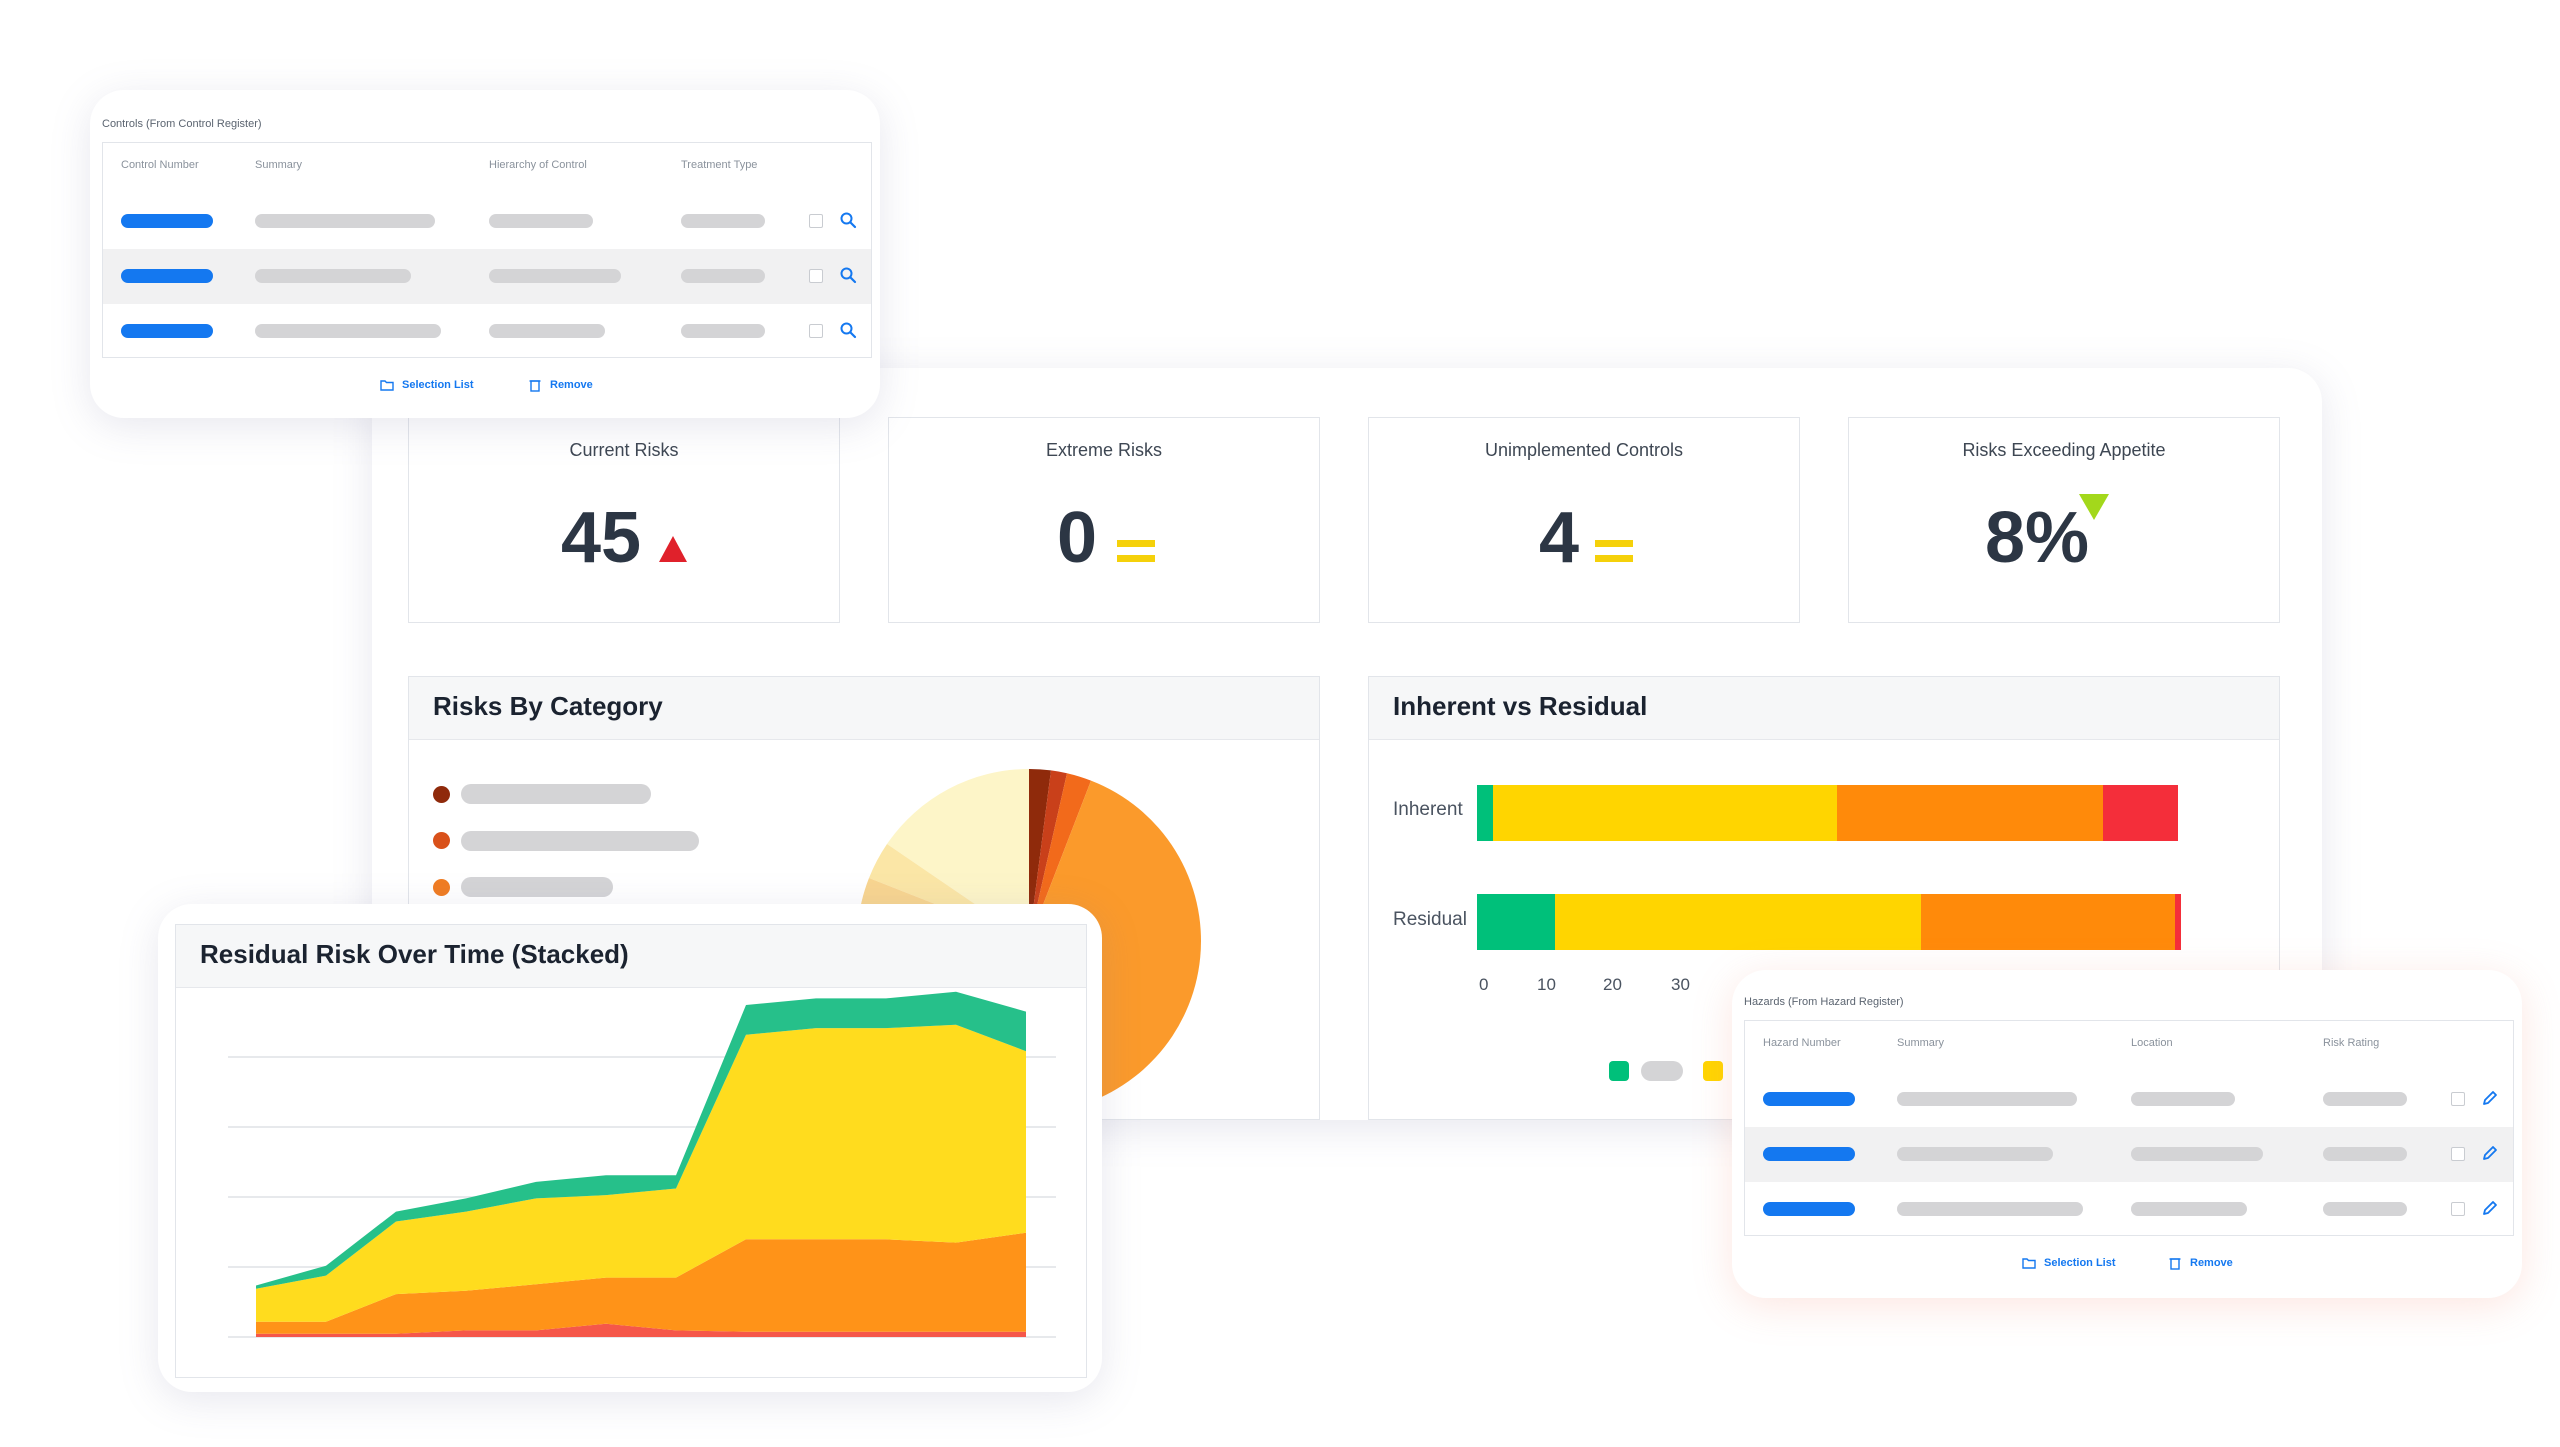  Describe the element at coordinates (279, 165) in the screenshot. I see `column-header: Summary` at that location.